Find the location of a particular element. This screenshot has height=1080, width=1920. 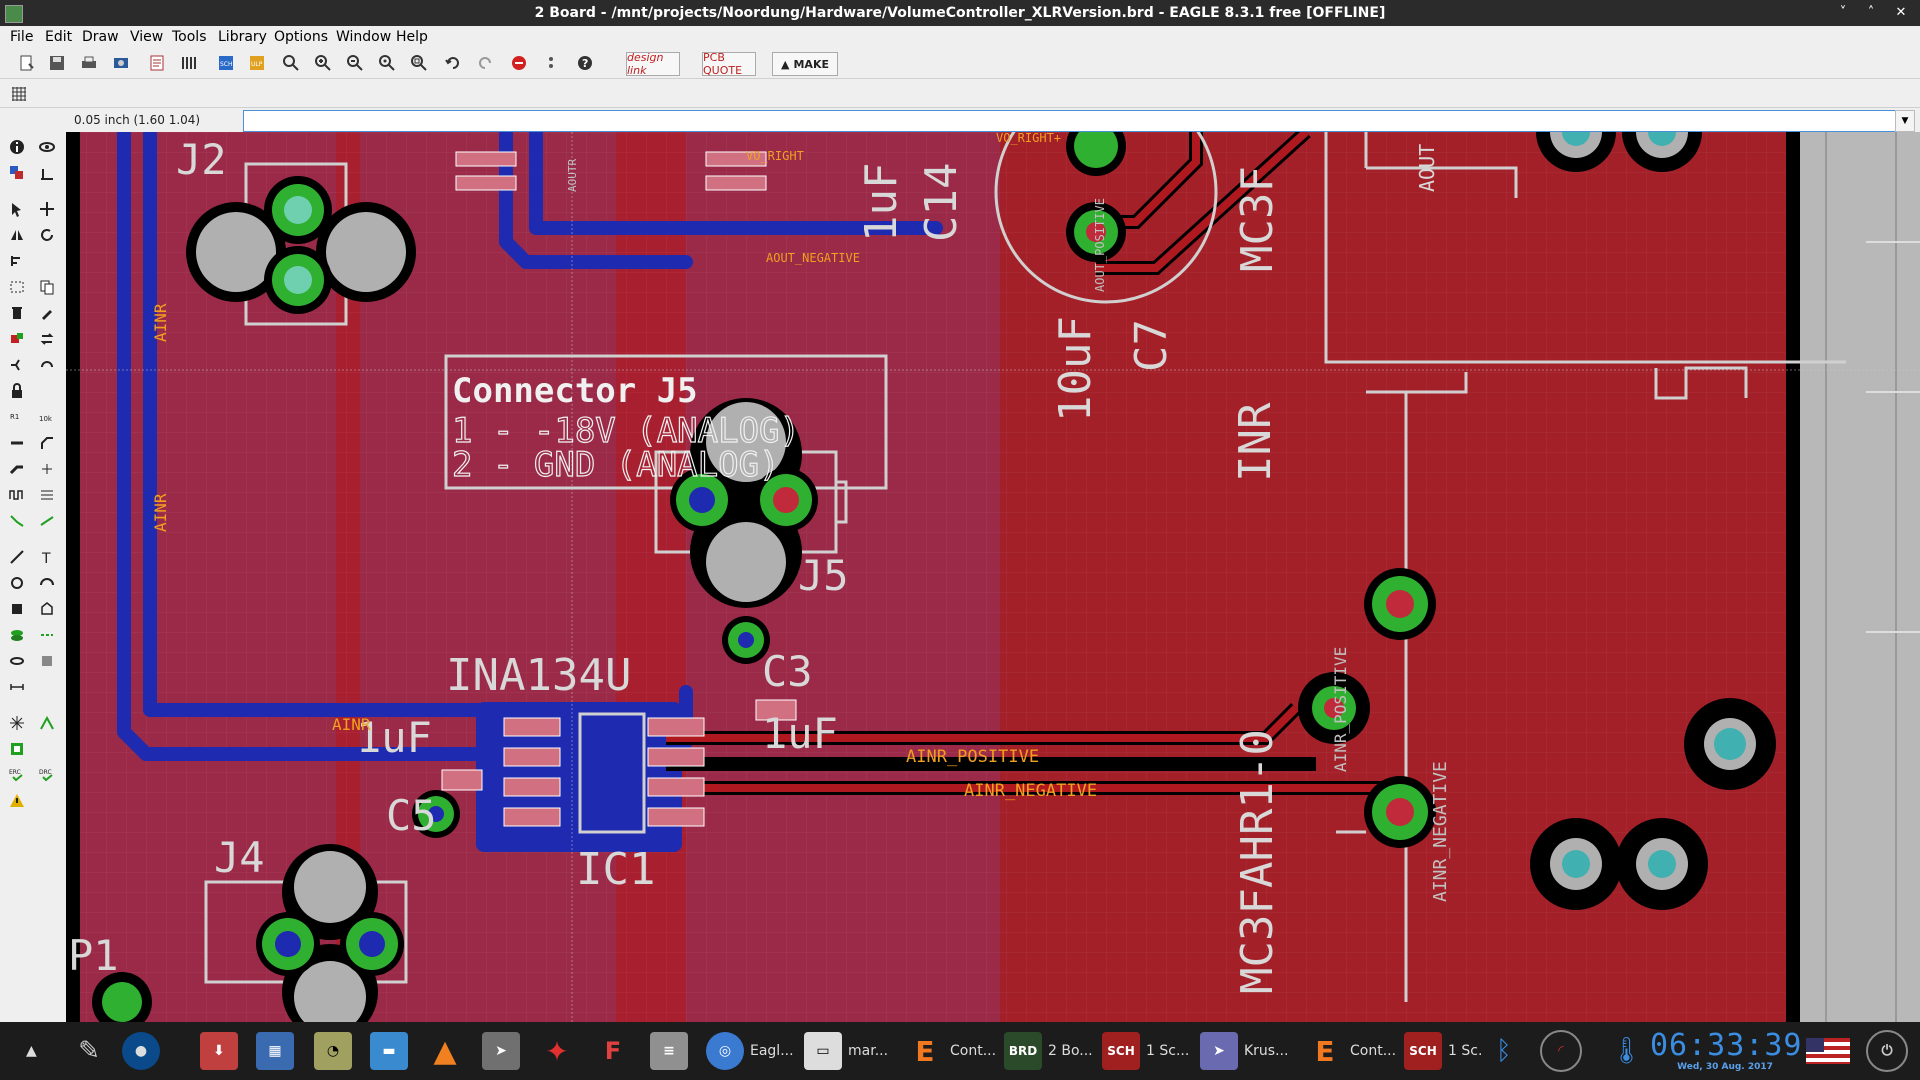

signal-icon is located at coordinates (47, 635).